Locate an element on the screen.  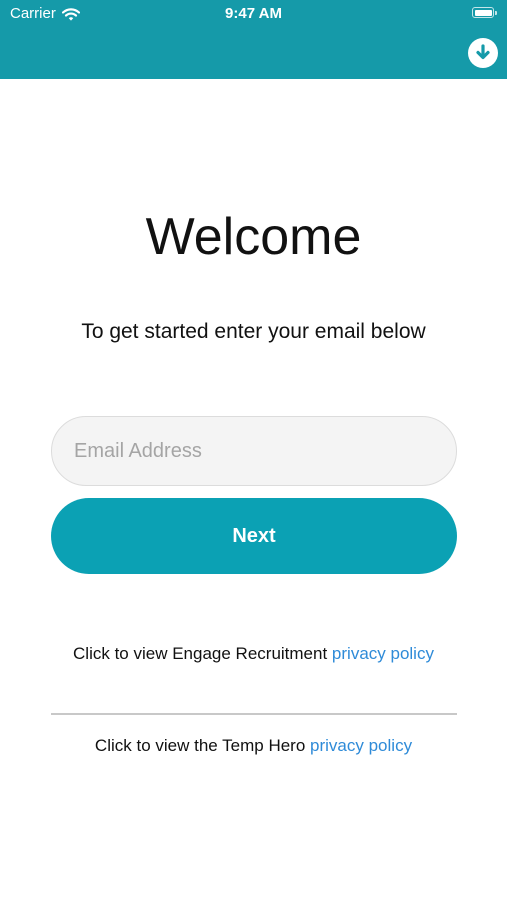
welcome-title: Welcome is located at coordinates (253, 237).